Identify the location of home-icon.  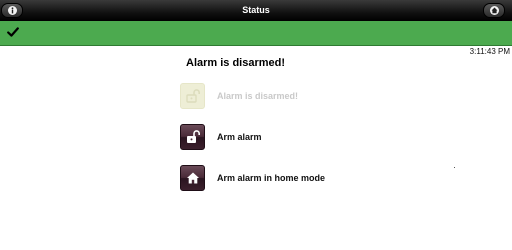
(494, 10).